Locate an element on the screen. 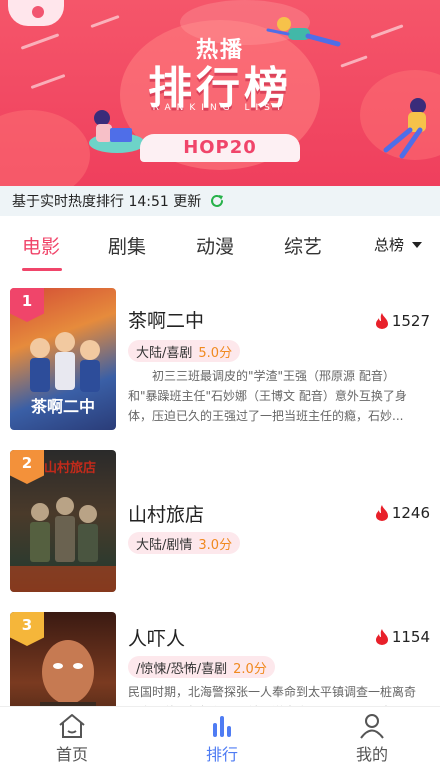  genre-text: /惊悚/恐怖/喜剧 is located at coordinates (182, 669).